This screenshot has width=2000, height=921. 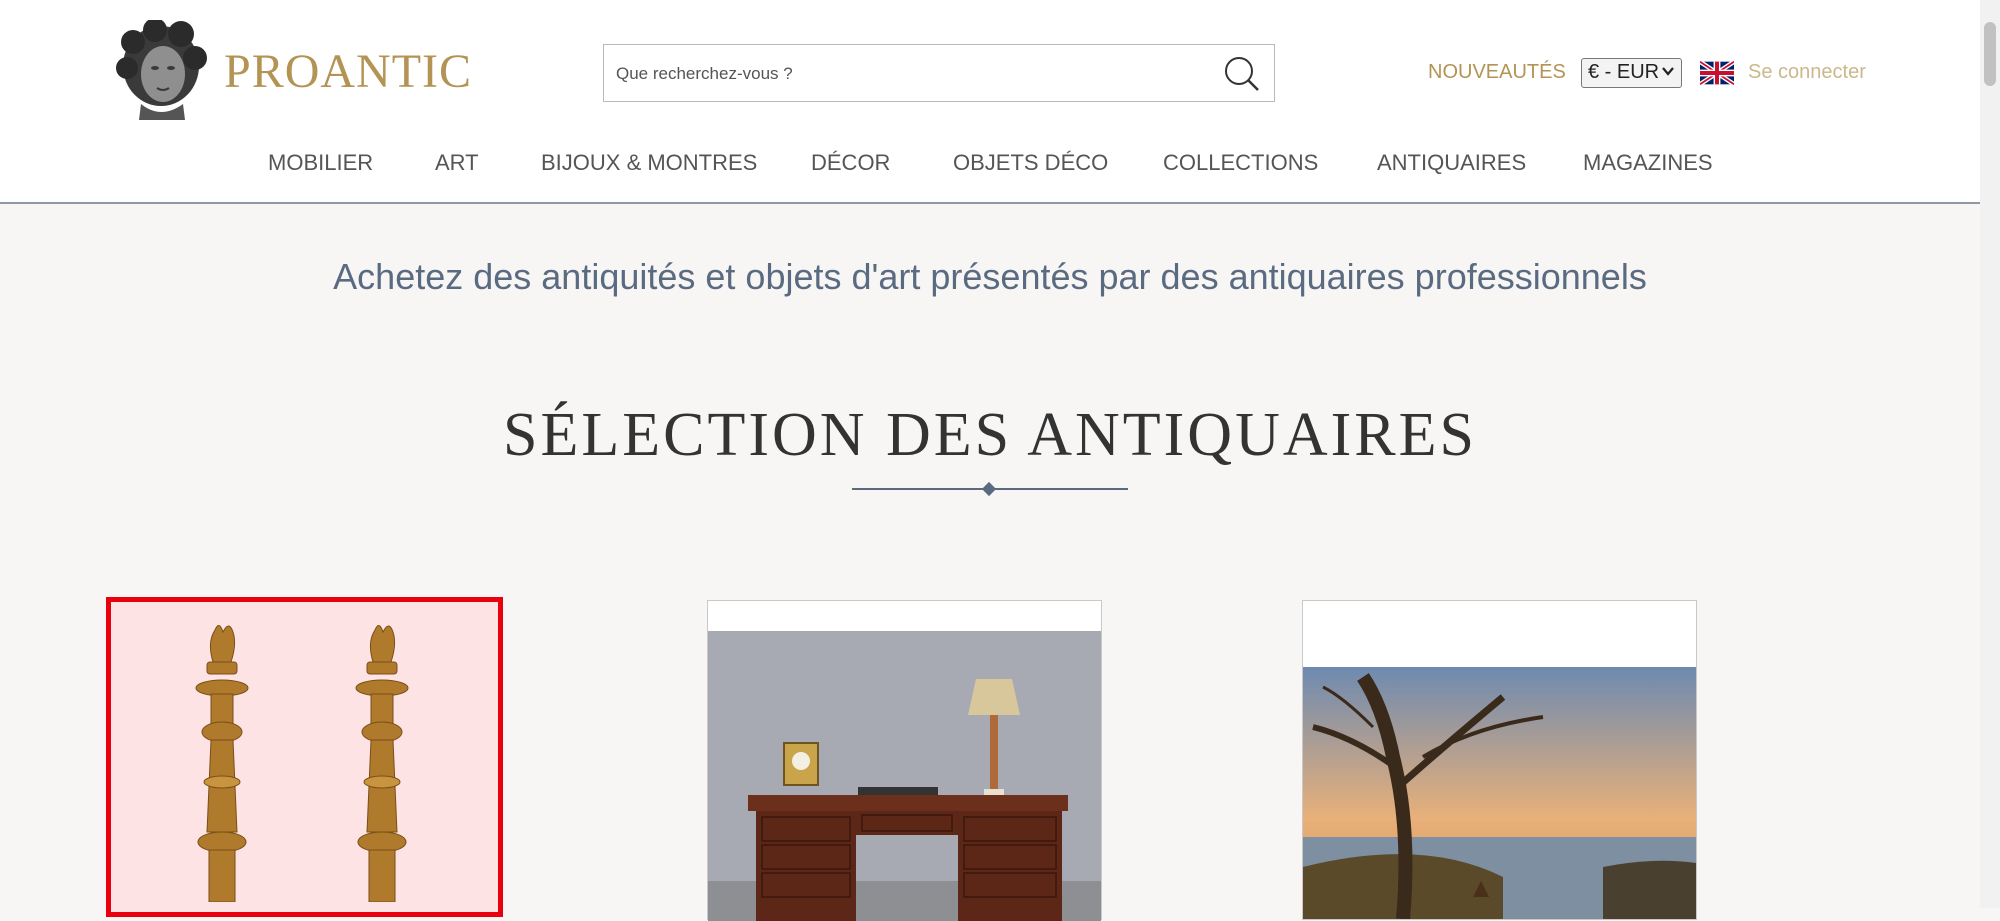 I want to click on currency-value: € - EUR, so click(x=1624, y=72).